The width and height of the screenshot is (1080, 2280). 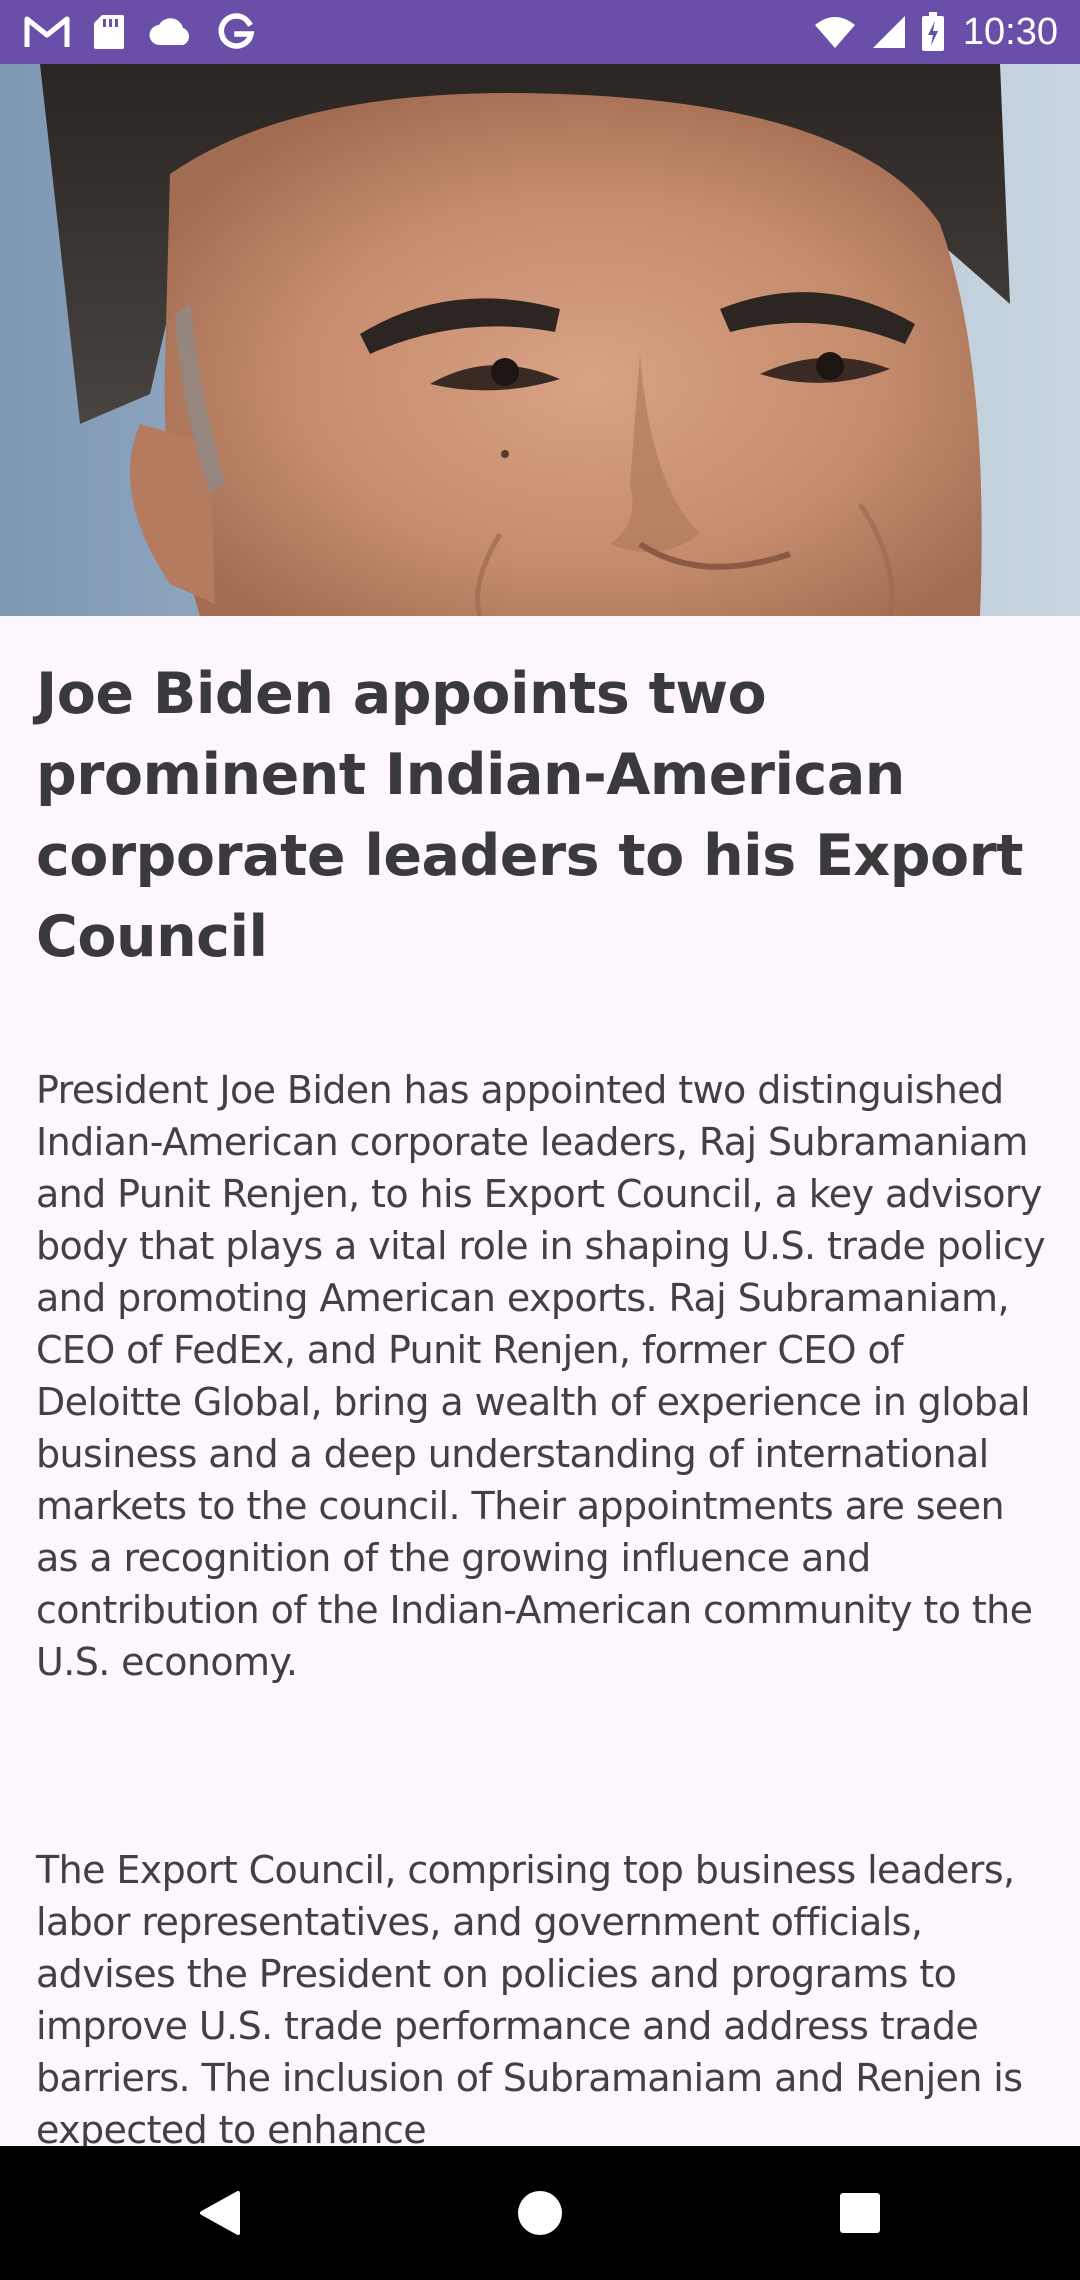 I want to click on cloud-icon, so click(x=171, y=32).